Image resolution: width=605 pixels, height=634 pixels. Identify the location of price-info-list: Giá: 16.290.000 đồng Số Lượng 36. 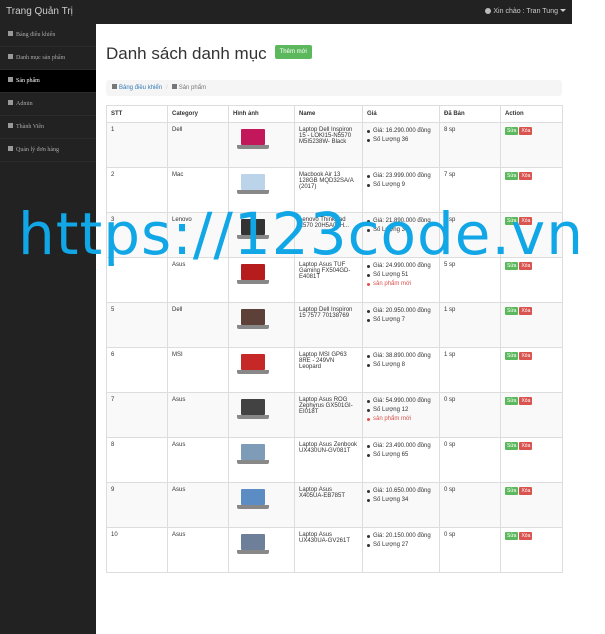
(401, 136).